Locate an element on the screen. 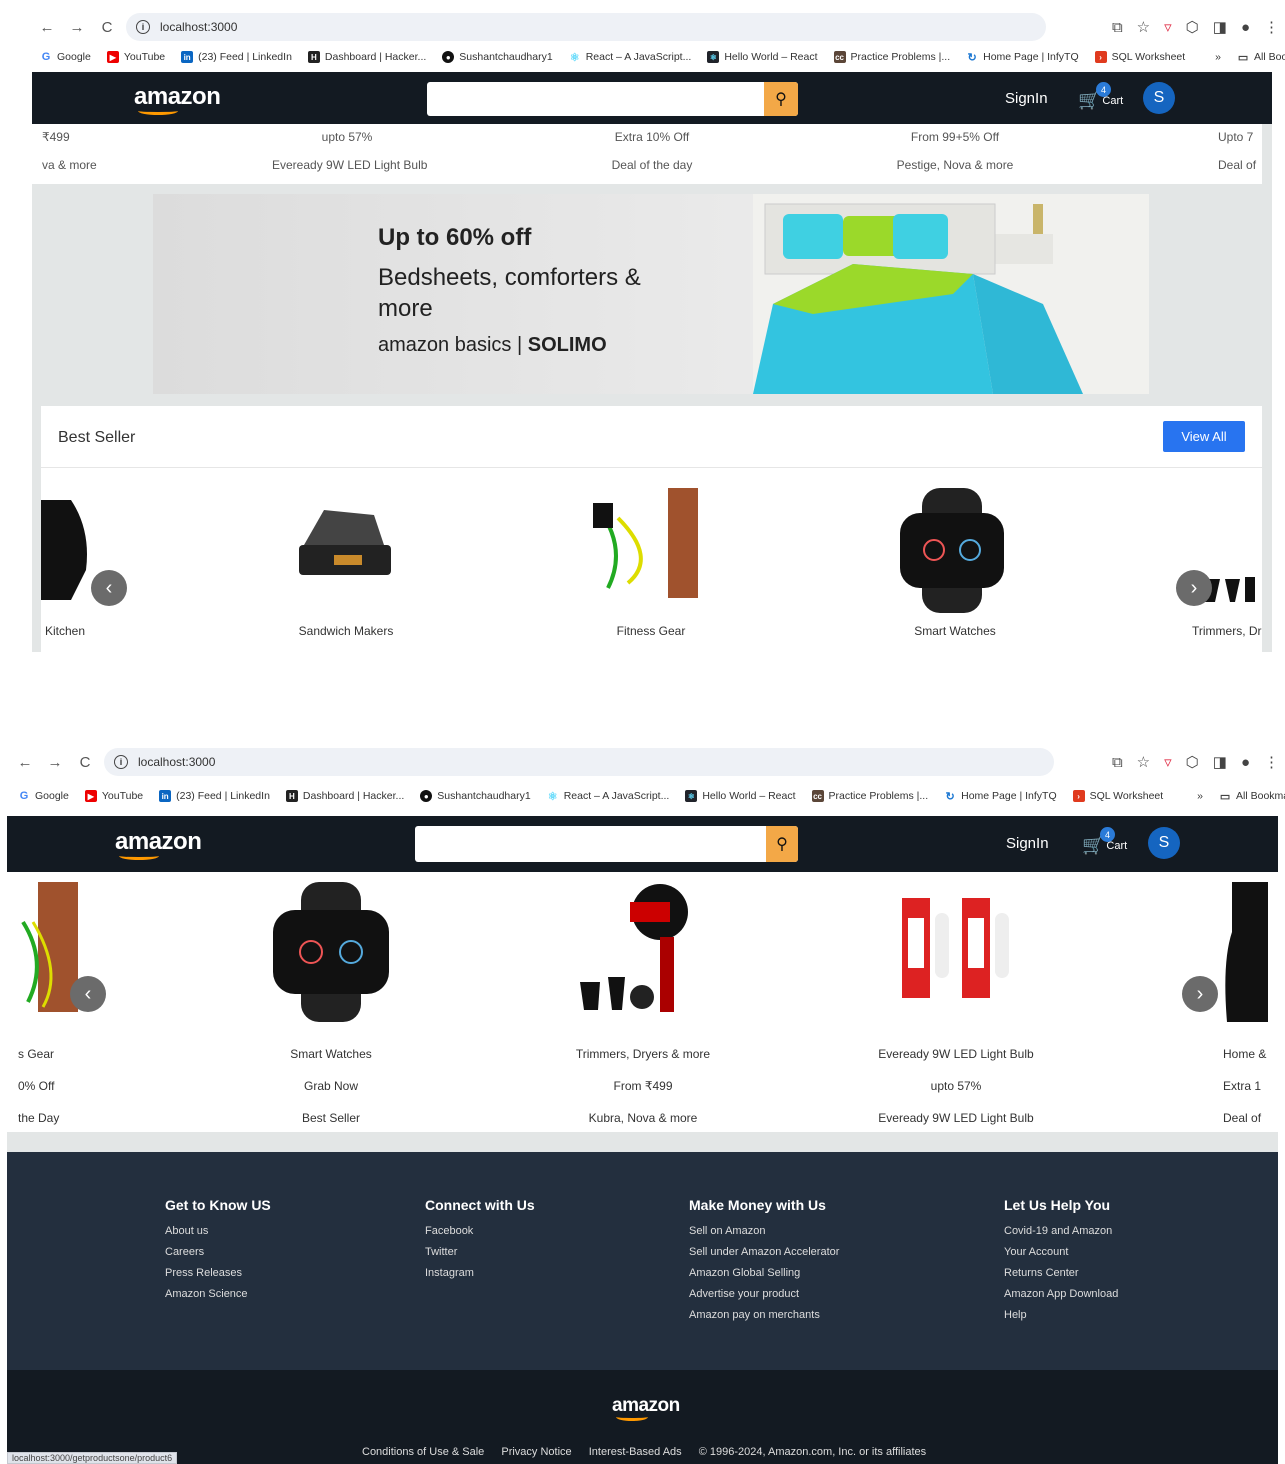 This screenshot has width=1285, height=1464. deal-item: ₹499 va & more is located at coordinates (69, 151).